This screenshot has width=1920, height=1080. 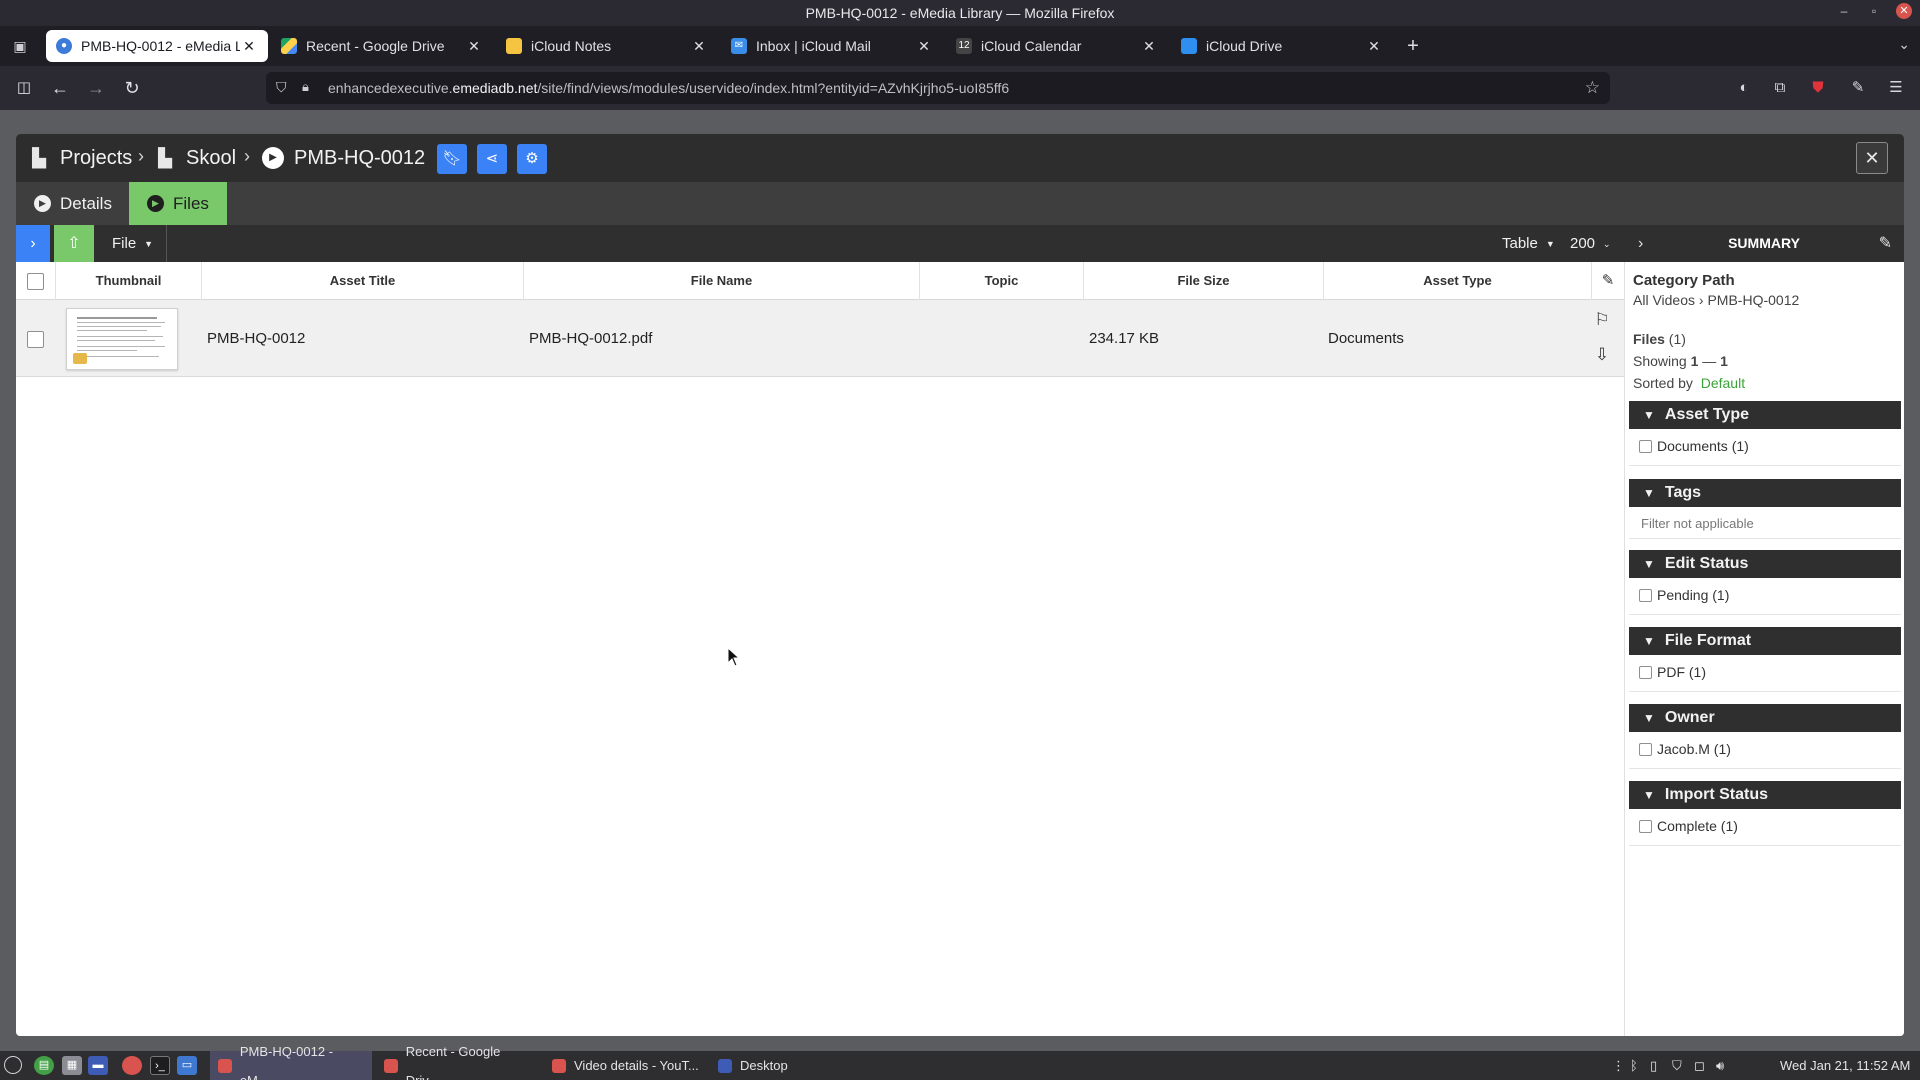 I want to click on expand-panel-button: ›, so click(x=33, y=243).